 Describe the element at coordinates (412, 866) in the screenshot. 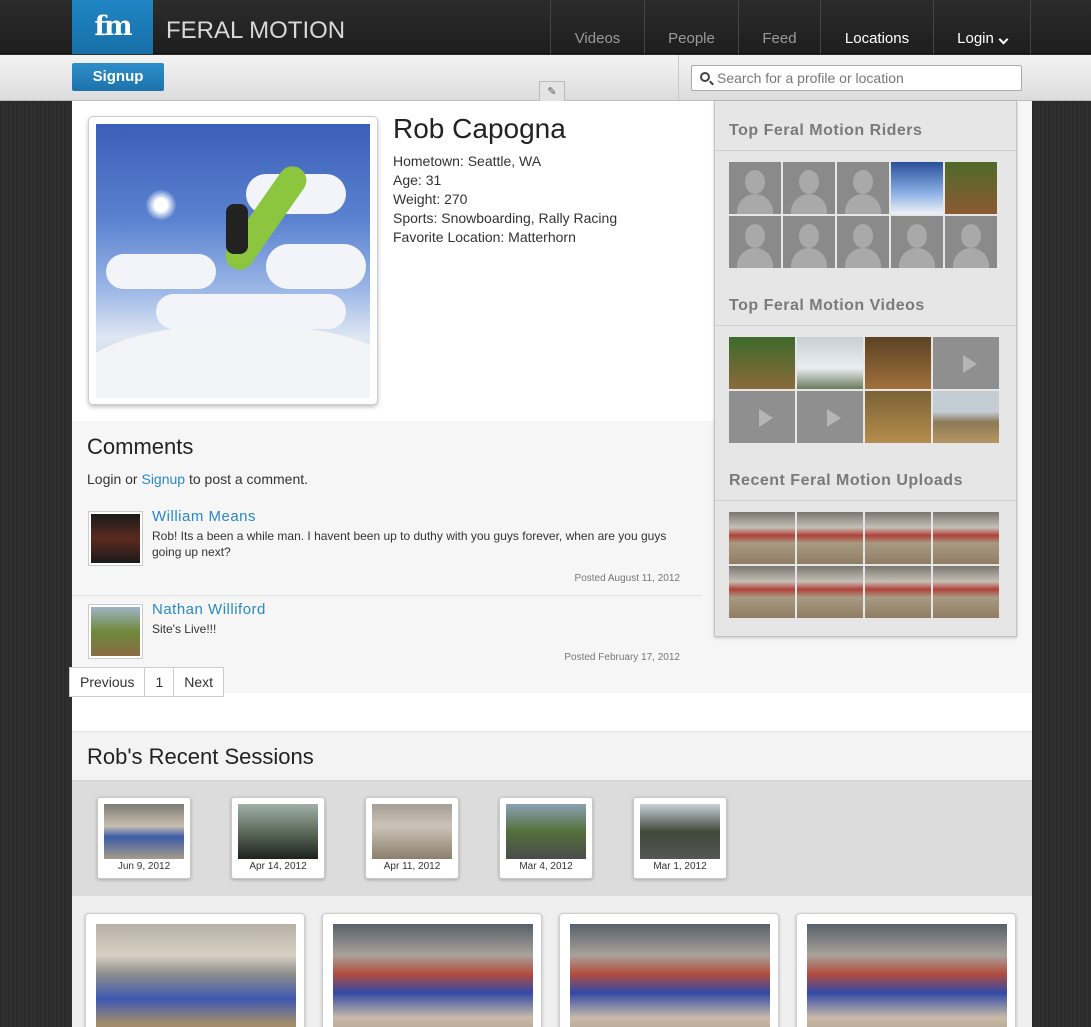

I see `session-date: Apr 11, 2012` at that location.